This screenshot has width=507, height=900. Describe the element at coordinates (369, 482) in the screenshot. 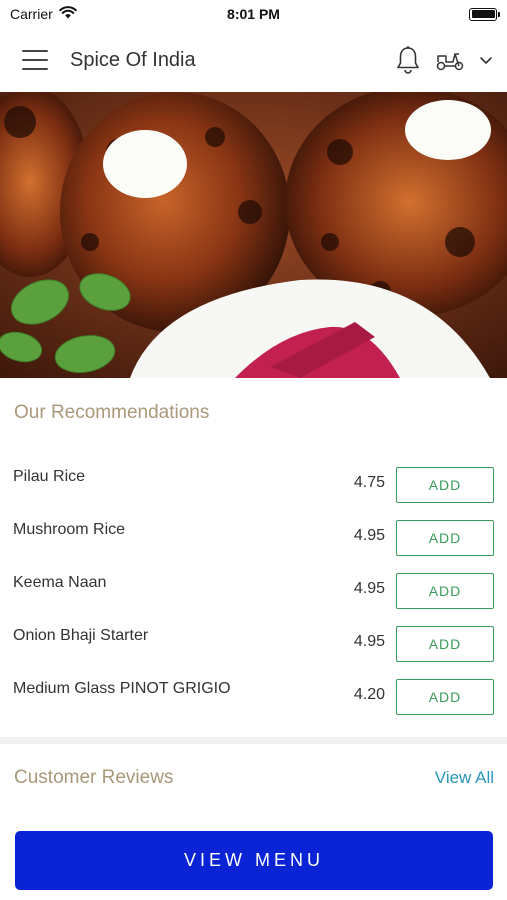

I see `item-price: 4.75` at that location.